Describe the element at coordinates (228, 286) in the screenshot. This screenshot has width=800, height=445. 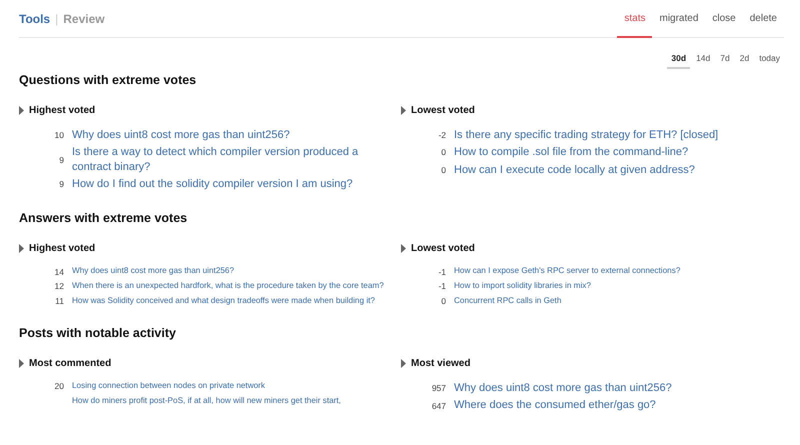
I see `post-link: When there is an unexpected hardfork, what is the procedure taken by the core team?` at that location.